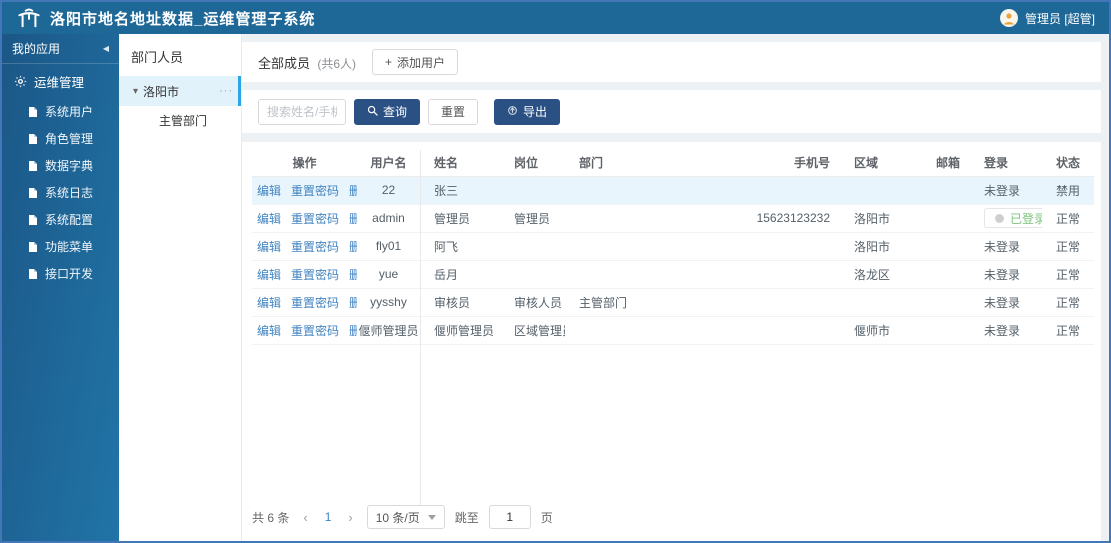  Describe the element at coordinates (106, 48) in the screenshot. I see `collapse-sidebar-icon: ◀` at that location.